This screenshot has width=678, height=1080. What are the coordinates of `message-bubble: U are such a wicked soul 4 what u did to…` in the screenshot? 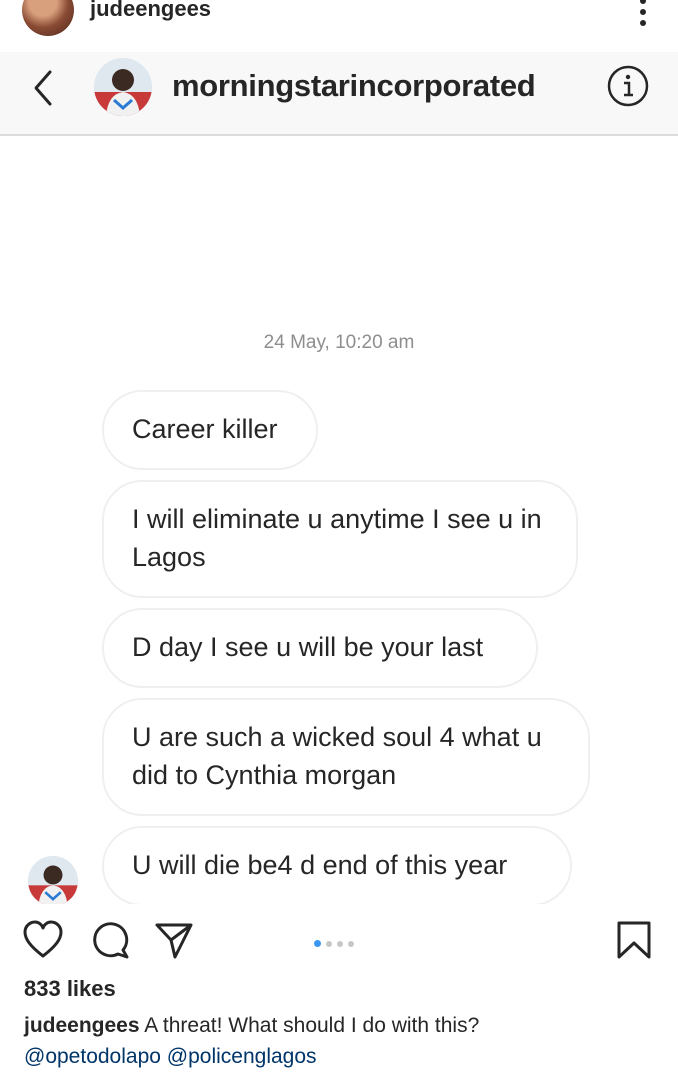 It's located at (346, 757).